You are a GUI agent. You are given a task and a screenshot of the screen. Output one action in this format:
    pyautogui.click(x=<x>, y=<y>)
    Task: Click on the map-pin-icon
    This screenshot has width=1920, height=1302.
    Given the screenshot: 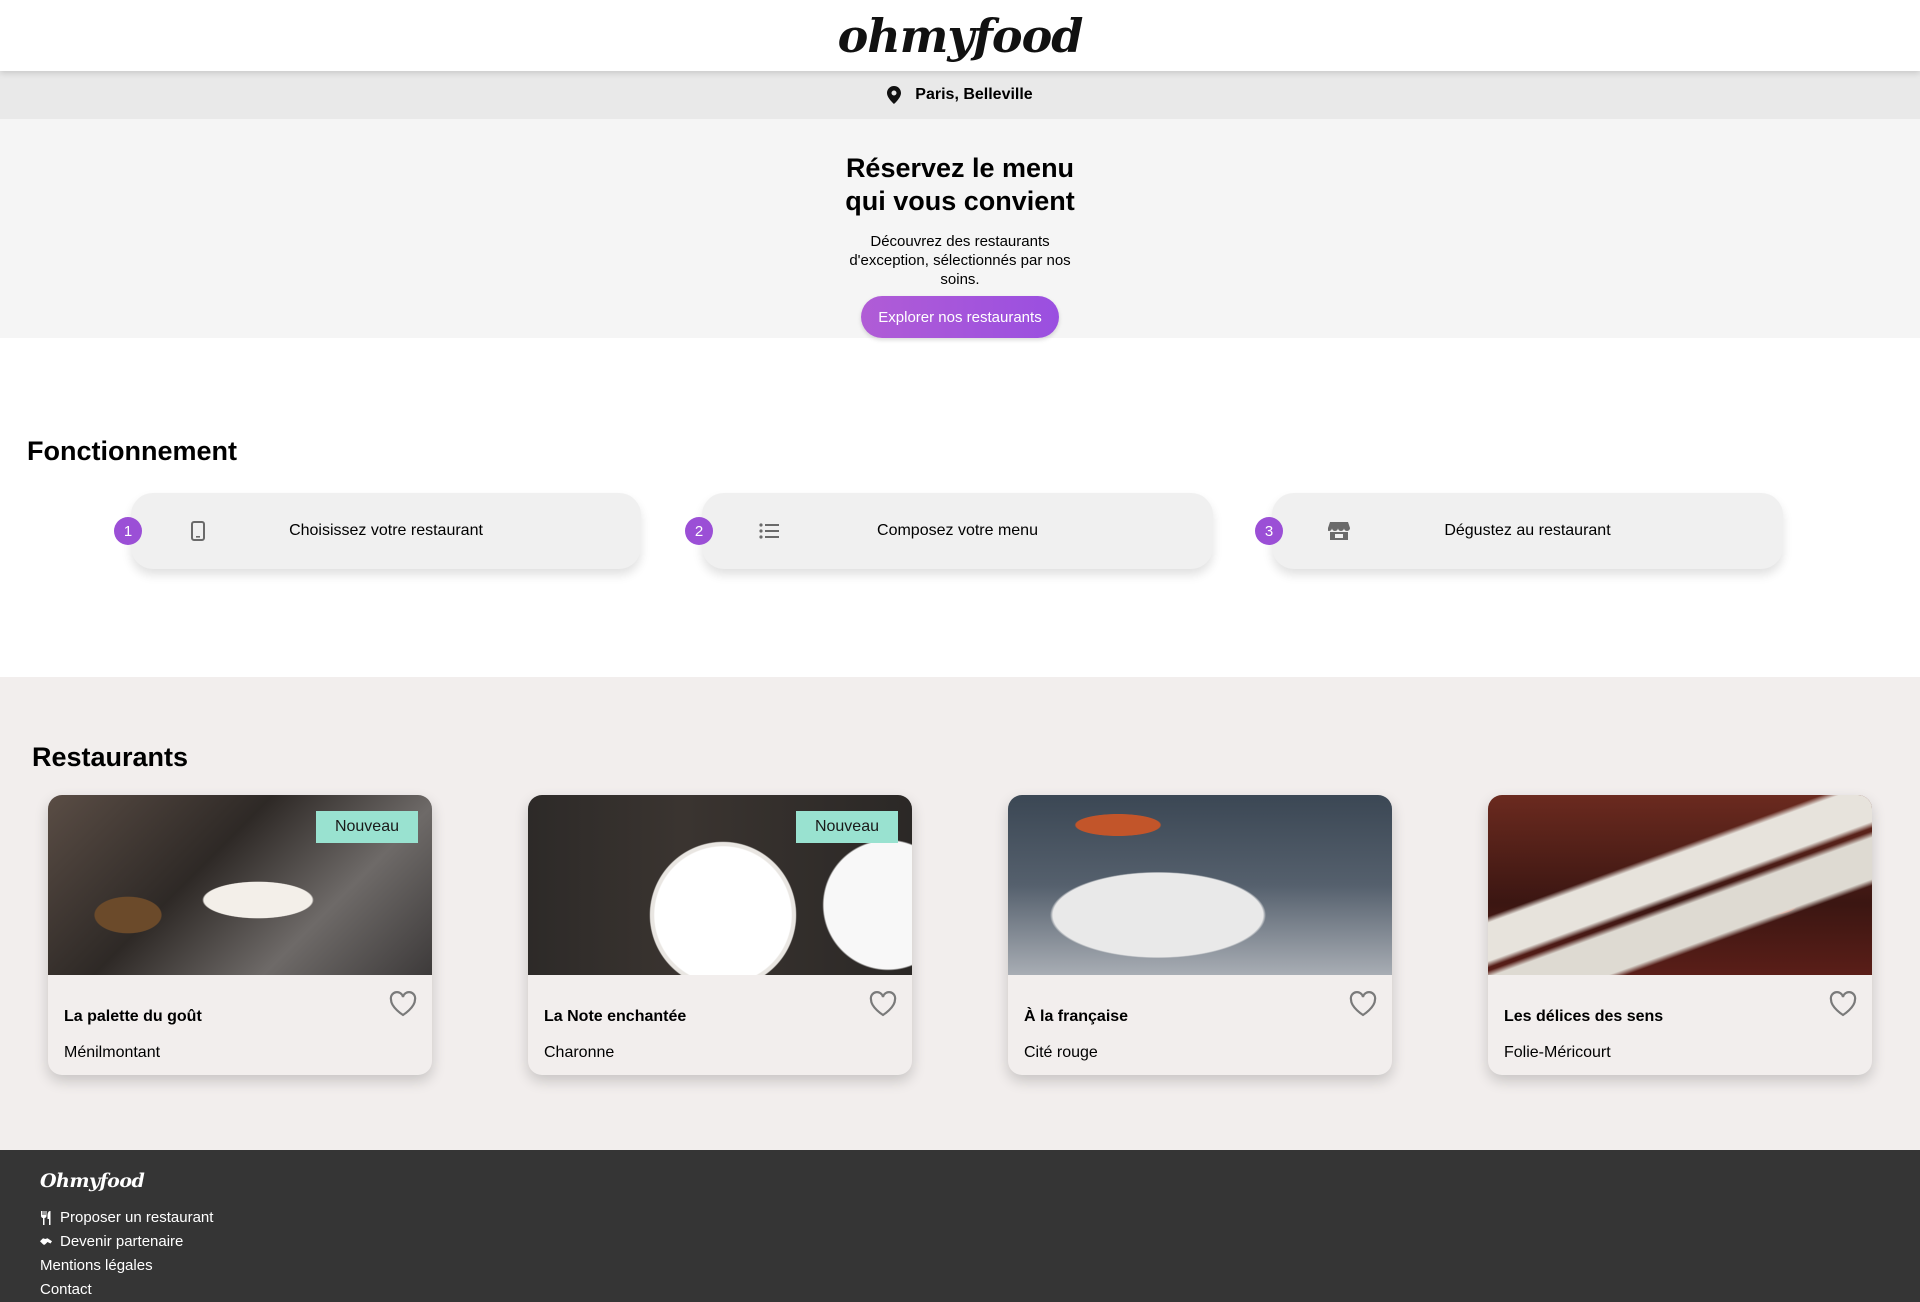 What is the action you would take?
    pyautogui.click(x=894, y=95)
    